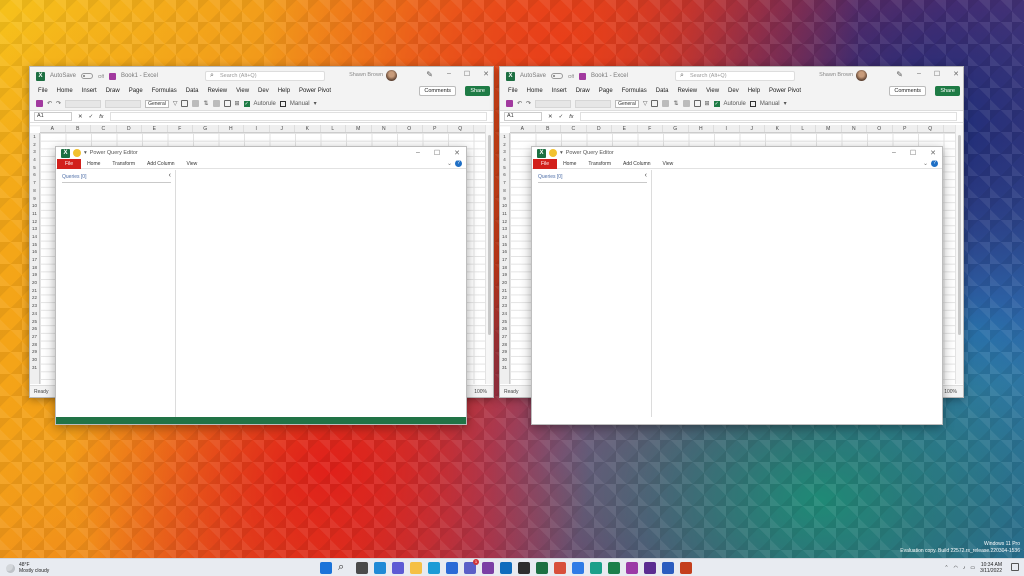  What do you see at coordinates (362, 568) in the screenshot?
I see `task-view-icon` at bounding box center [362, 568].